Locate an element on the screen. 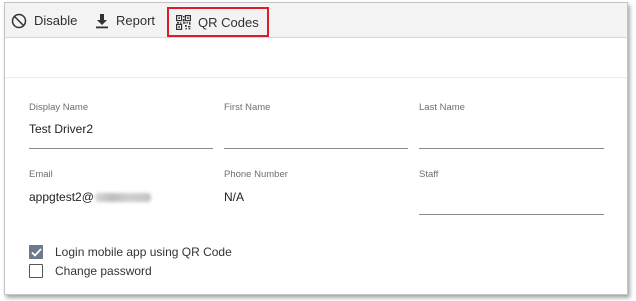 The height and width of the screenshot is (301, 636). display-name-value: Test Driver2 is located at coordinates (61, 129).